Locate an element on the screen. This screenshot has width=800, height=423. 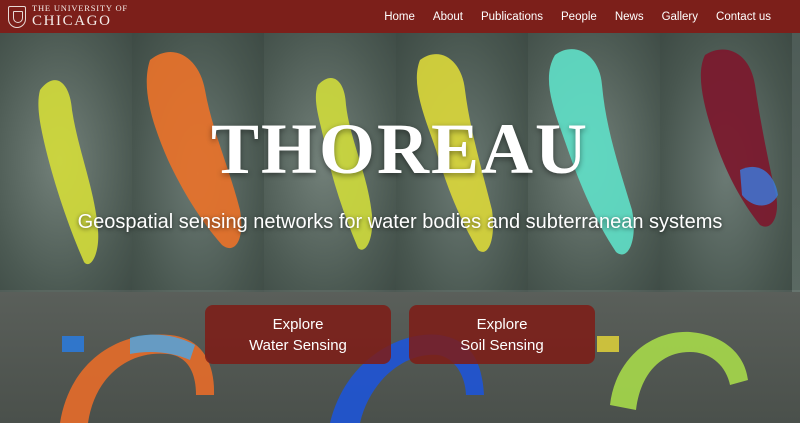
nav-news: News is located at coordinates (629, 17).